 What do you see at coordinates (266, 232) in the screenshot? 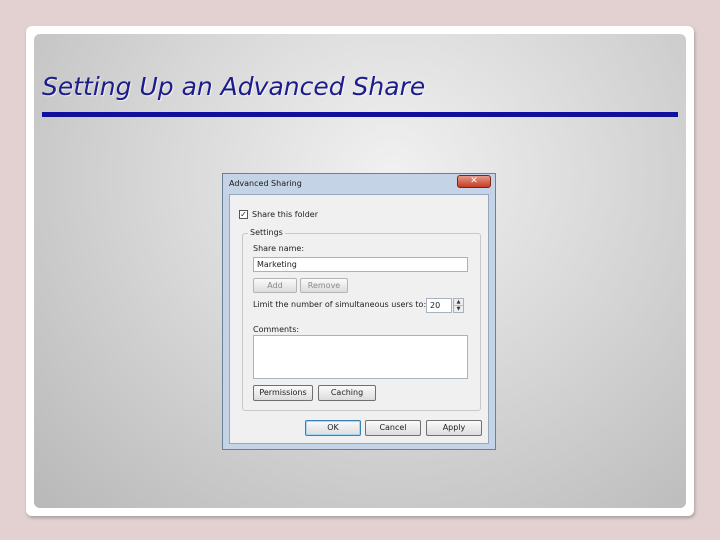
I see `settings-legend: Settings` at bounding box center [266, 232].